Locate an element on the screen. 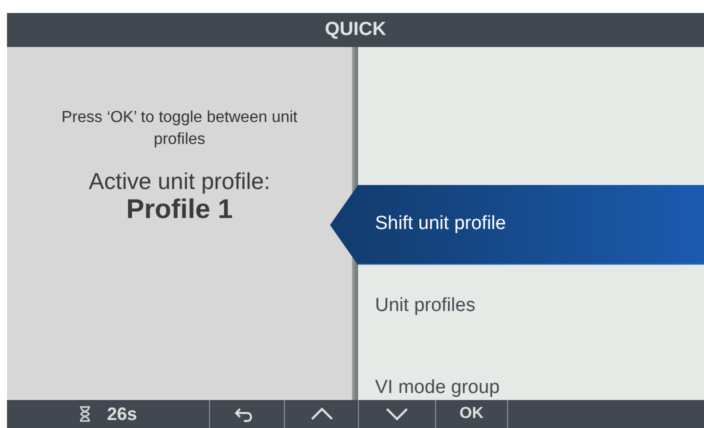  hourglass-icon is located at coordinates (84, 414).